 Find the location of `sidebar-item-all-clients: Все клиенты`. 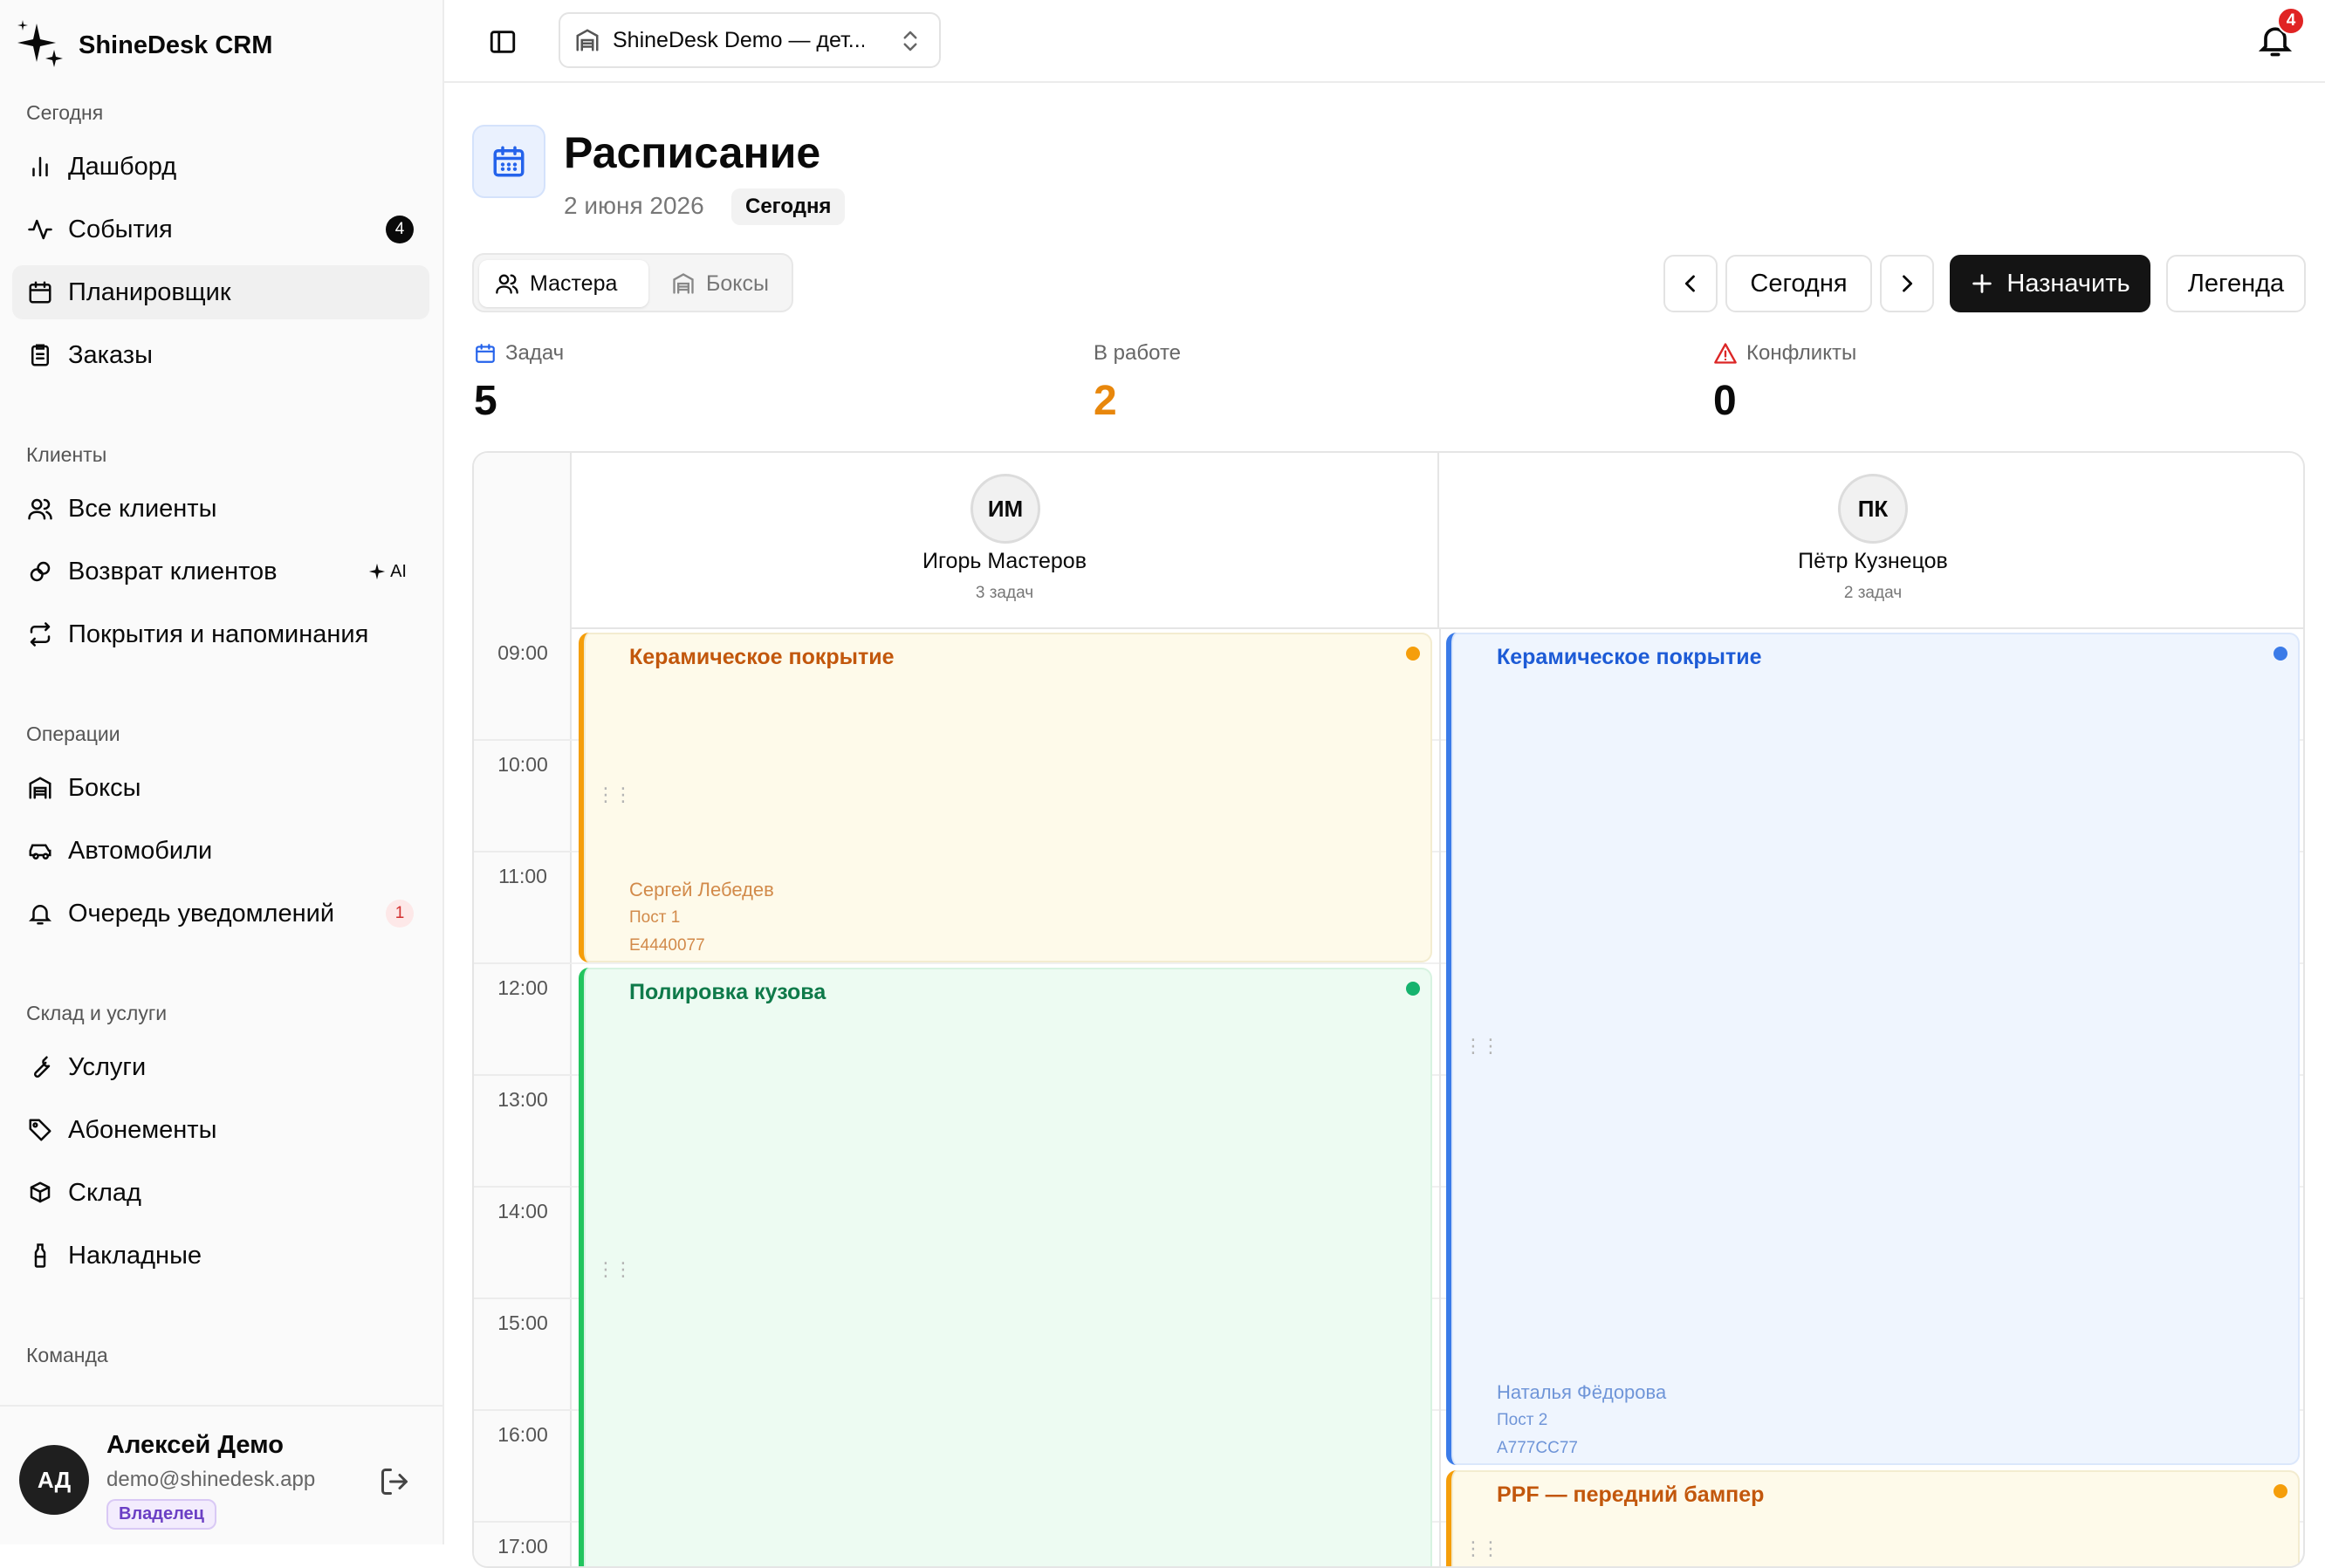

sidebar-item-all-clients: Все клиенты is located at coordinates (220, 509).